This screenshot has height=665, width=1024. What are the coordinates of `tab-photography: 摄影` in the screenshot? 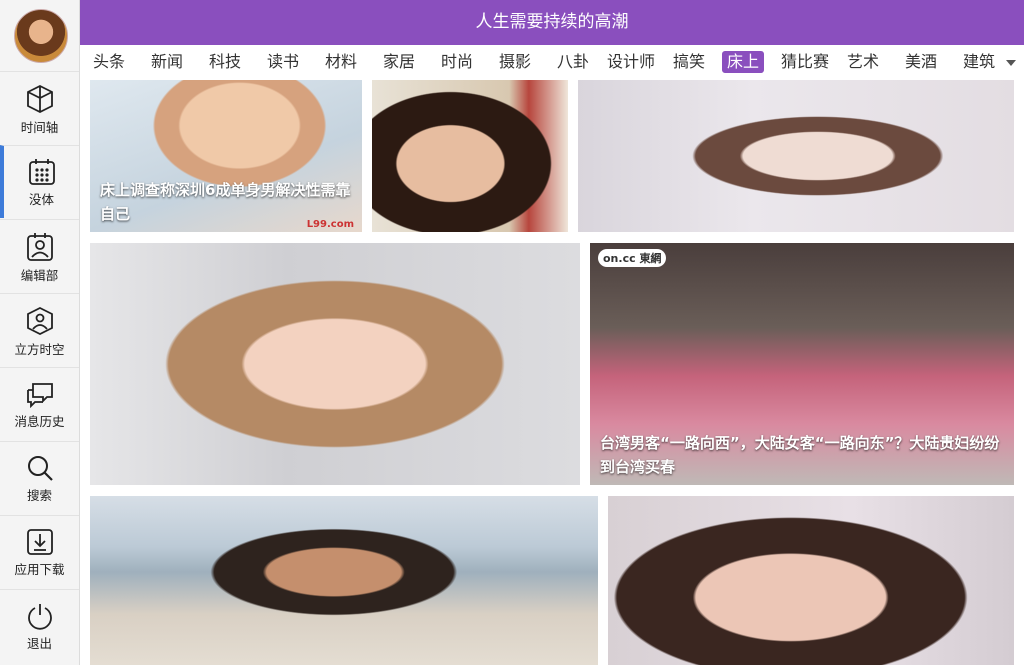 It's located at (515, 62).